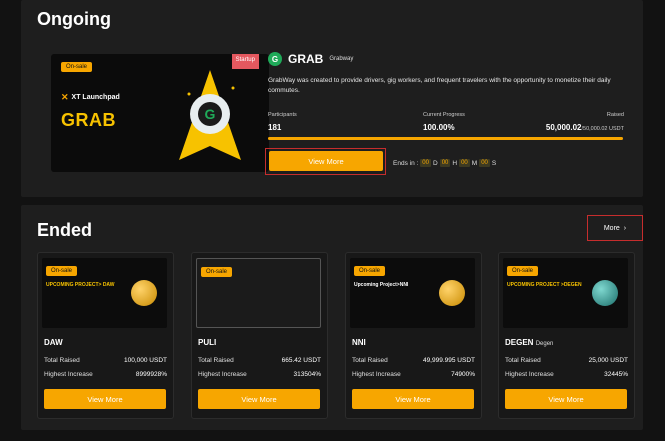  Describe the element at coordinates (625, 228) in the screenshot. I see `chevron-right-icon: ›` at that location.